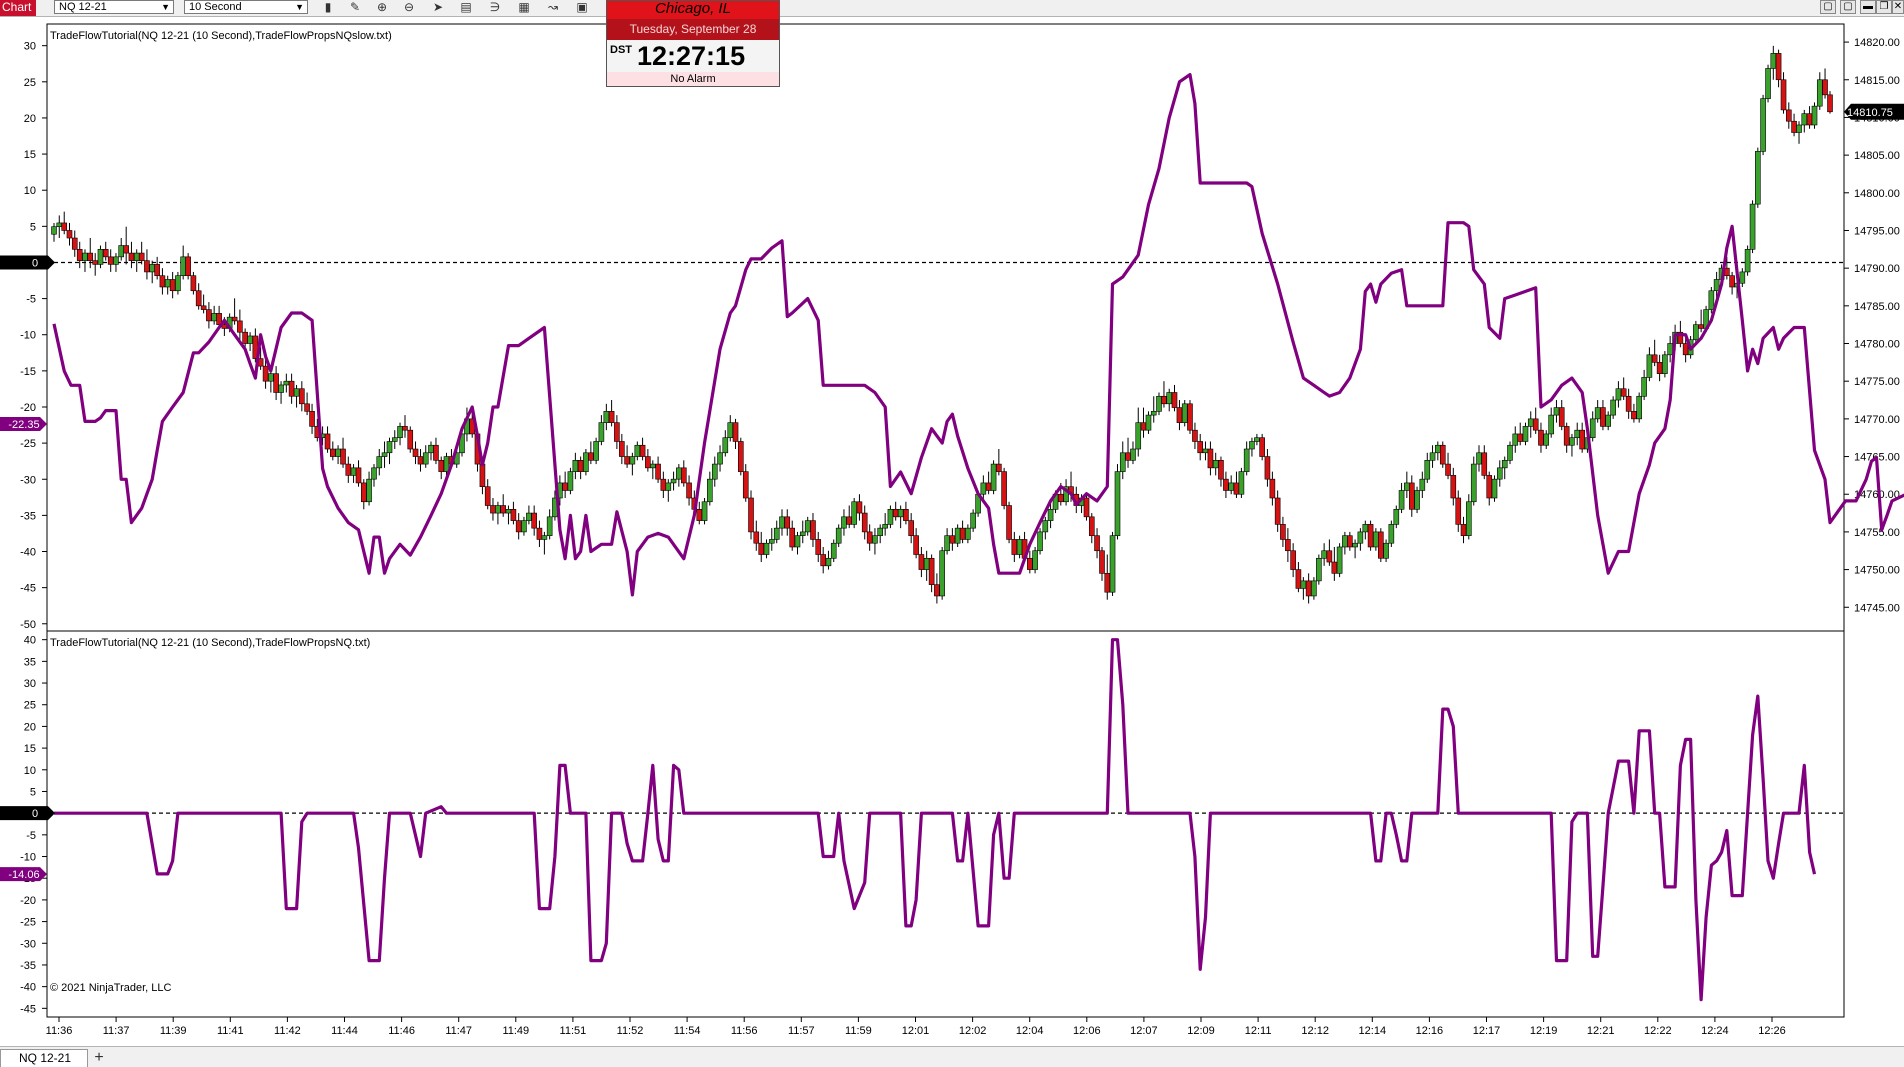 Image resolution: width=1904 pixels, height=1067 pixels. I want to click on collapse-icon: ▢, so click(1828, 7).